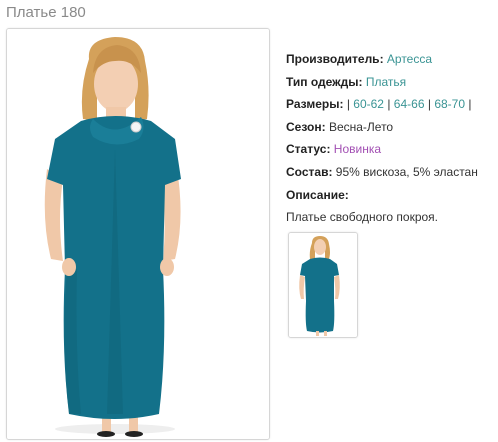  Describe the element at coordinates (46, 12) in the screenshot. I see `product-title: Платье 180` at that location.